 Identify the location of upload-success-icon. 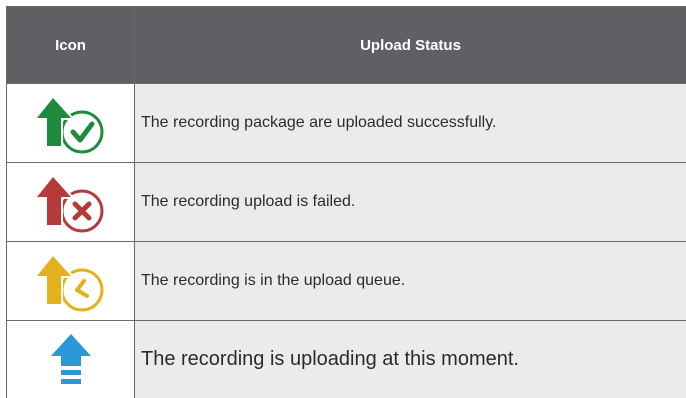
(68, 125).